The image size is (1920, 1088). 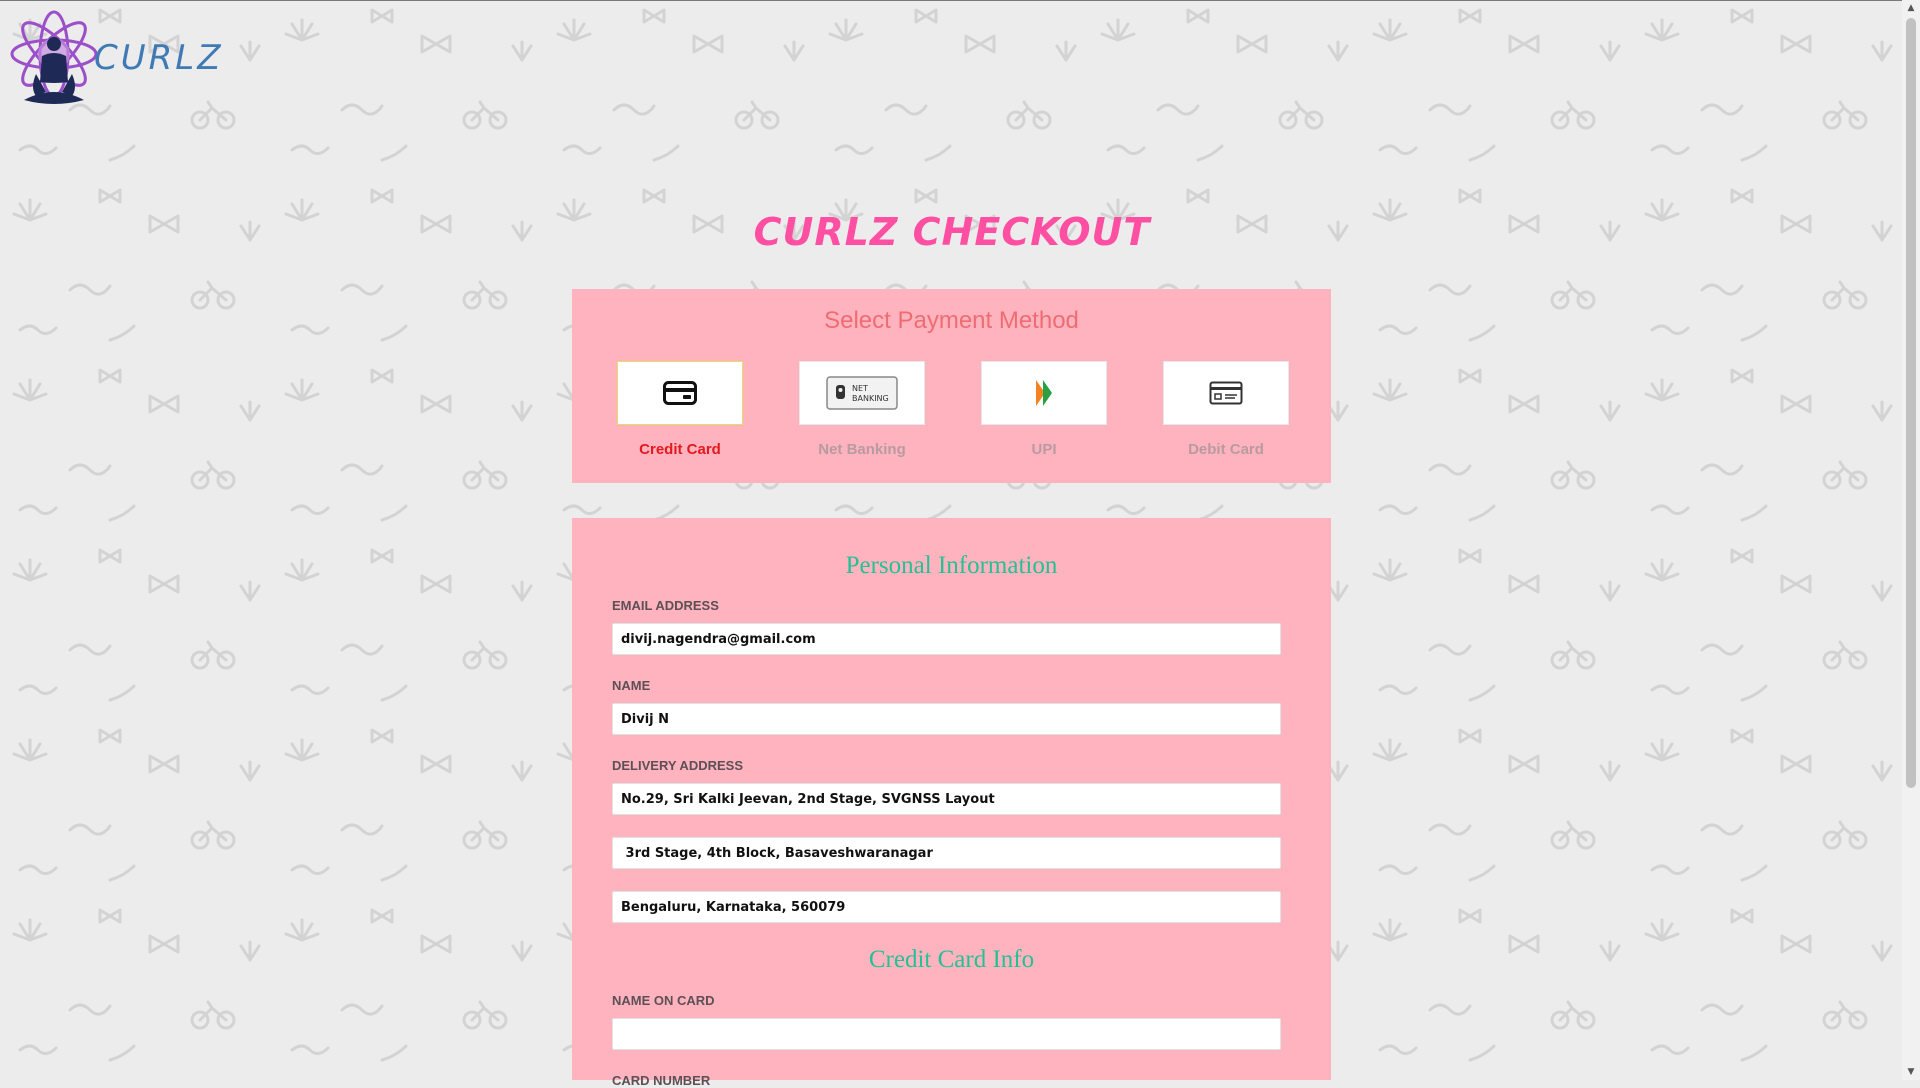 What do you see at coordinates (1911, 1072) in the screenshot?
I see `scroll-down-arrow-icon: ▼` at bounding box center [1911, 1072].